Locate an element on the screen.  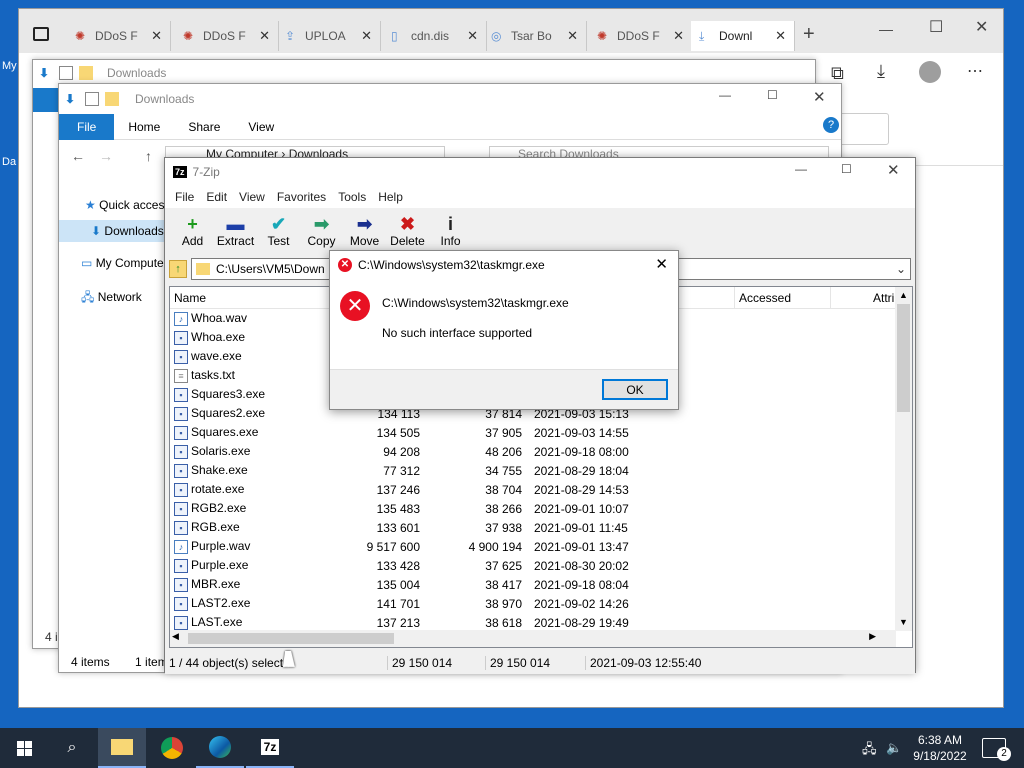
nav-item-downloads: ⬇ Downloads is located at coordinates (112, 231).